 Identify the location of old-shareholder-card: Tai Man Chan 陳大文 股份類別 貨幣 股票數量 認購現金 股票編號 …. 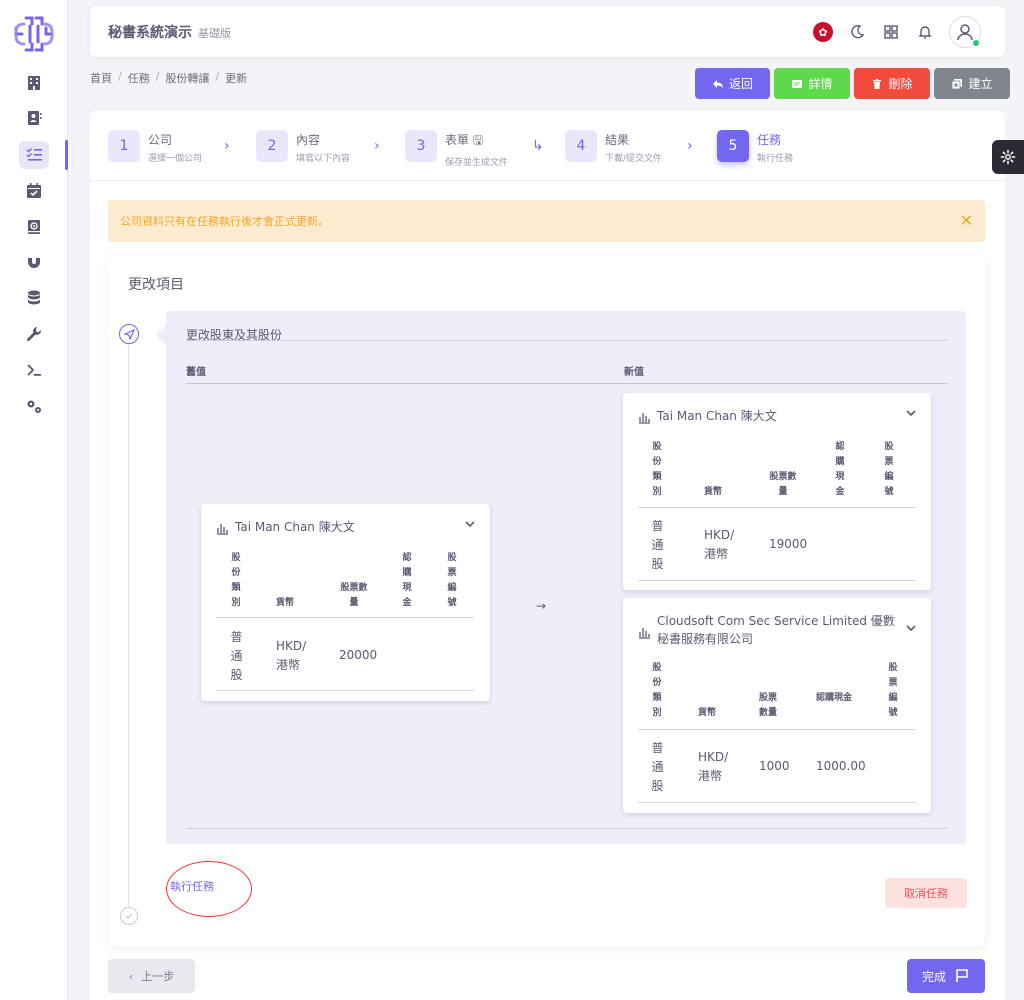
(345, 602).